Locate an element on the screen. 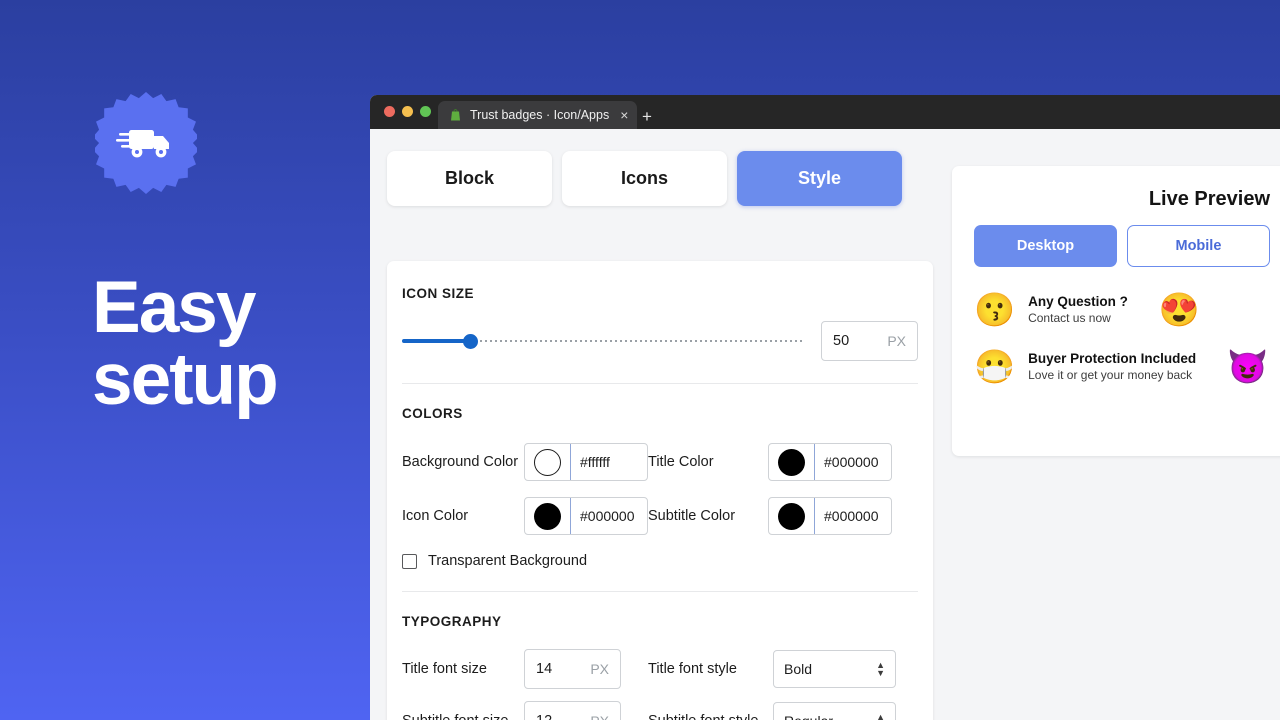  title-font-style-value: Bold is located at coordinates (798, 669).